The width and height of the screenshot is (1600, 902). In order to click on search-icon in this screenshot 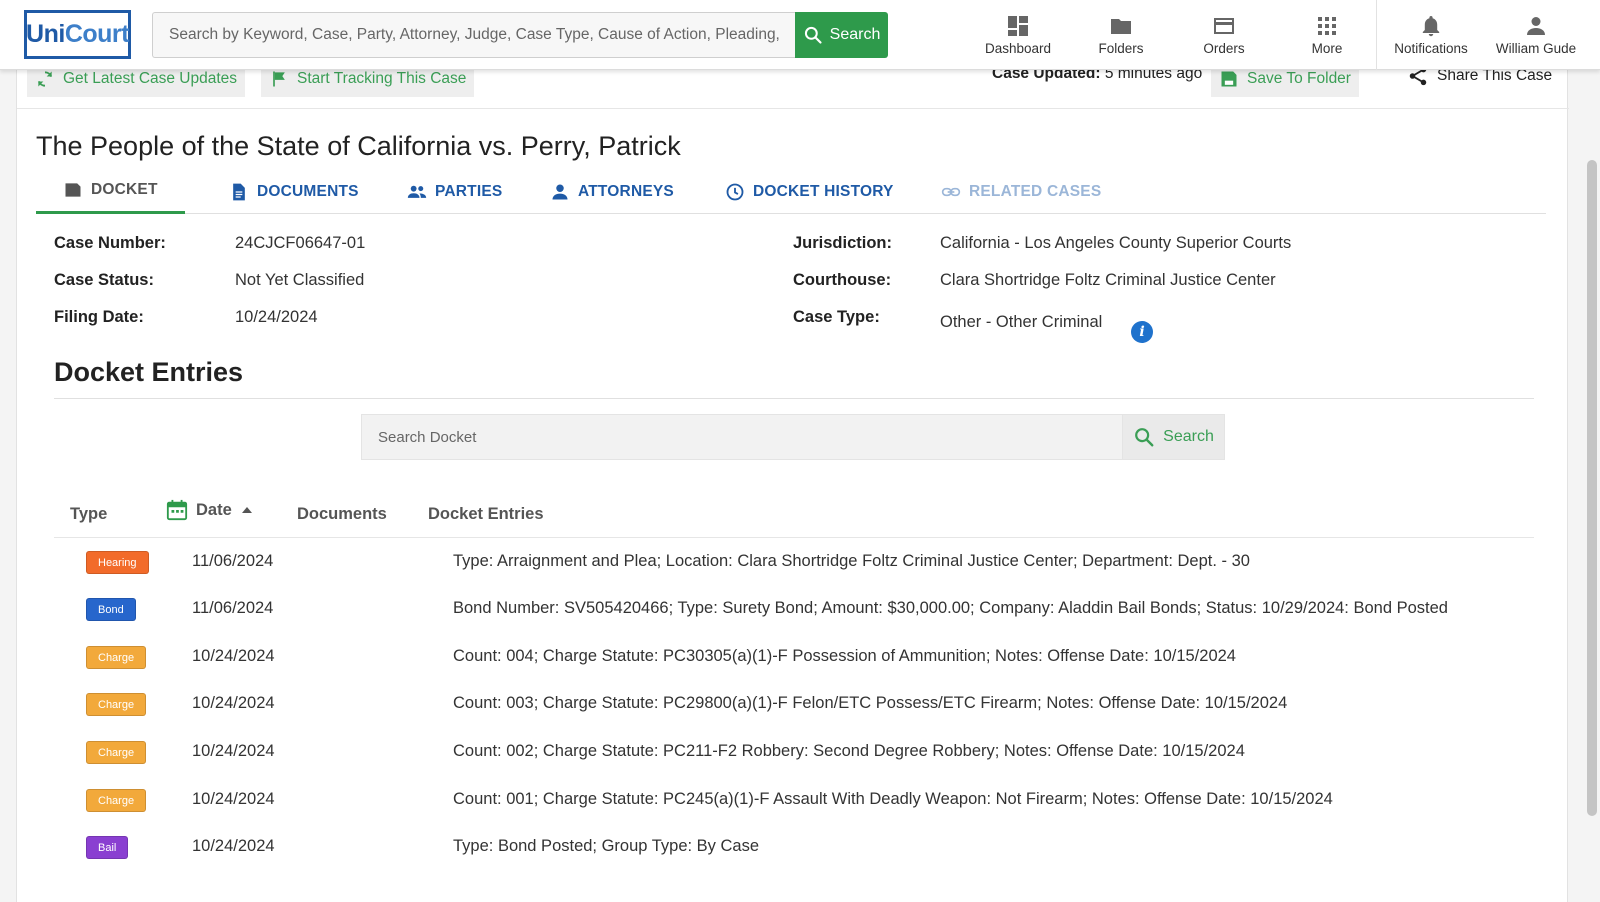, I will do `click(813, 35)`.